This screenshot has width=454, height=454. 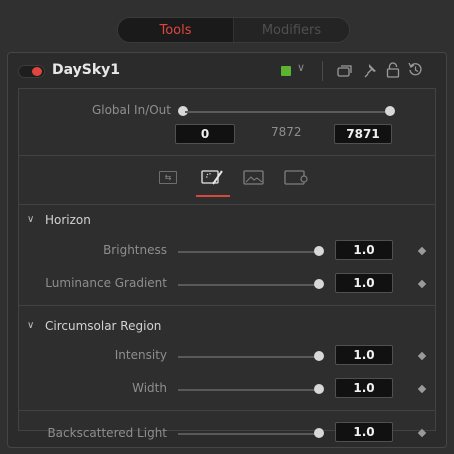 What do you see at coordinates (364, 355) in the screenshot?
I see `intensity-field: 1.0` at bounding box center [364, 355].